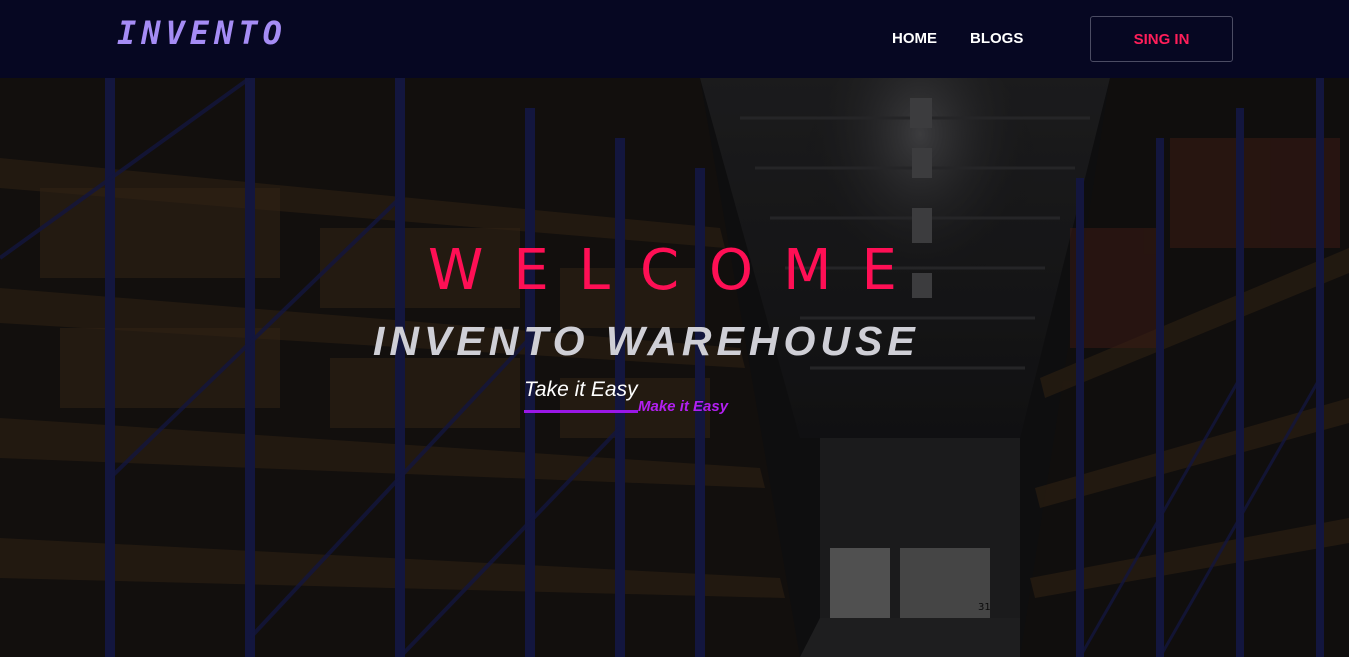  I want to click on tagline-primary: Take it Easy, so click(581, 389).